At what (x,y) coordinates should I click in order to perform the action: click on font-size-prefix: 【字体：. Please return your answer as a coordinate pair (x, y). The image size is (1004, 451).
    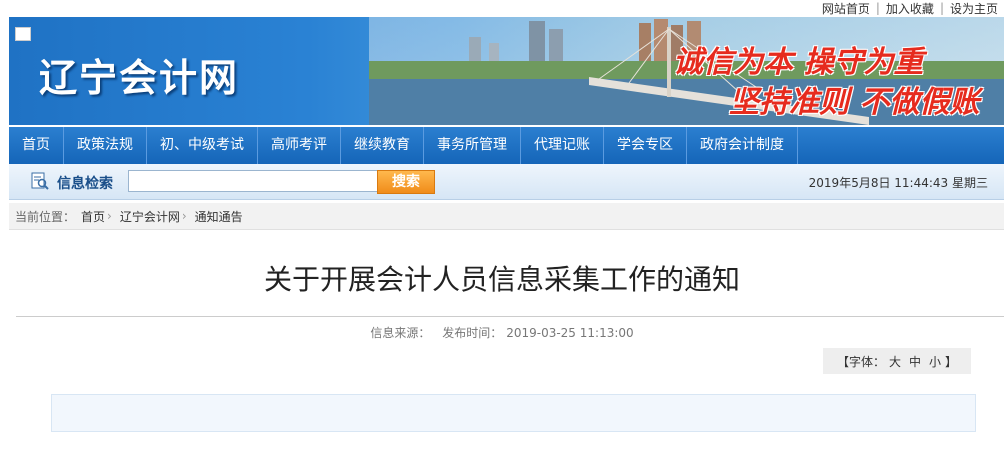
    Looking at the image, I should click on (860, 361).